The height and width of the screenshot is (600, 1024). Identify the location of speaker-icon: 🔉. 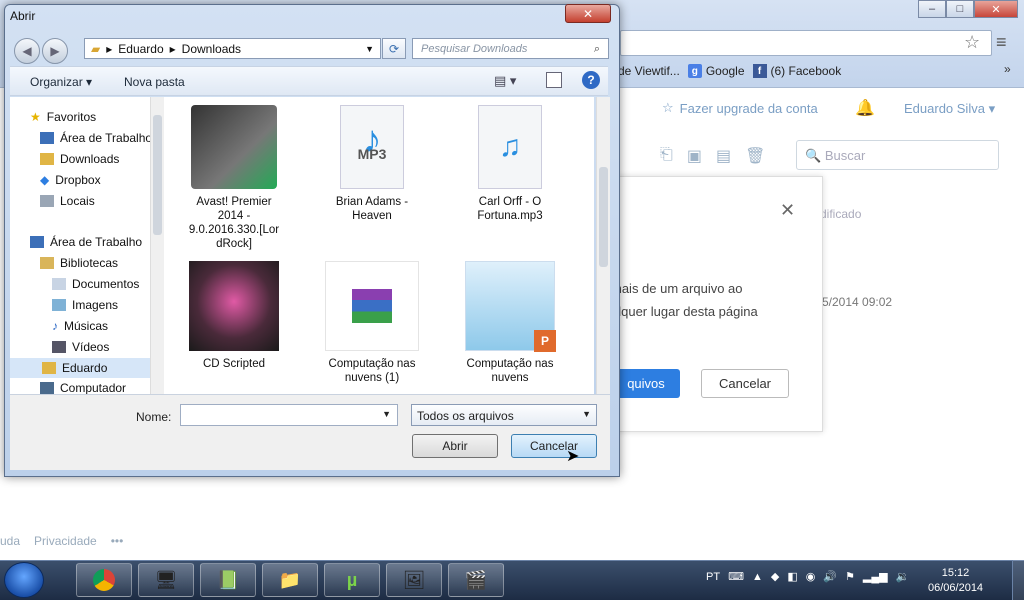
(903, 576).